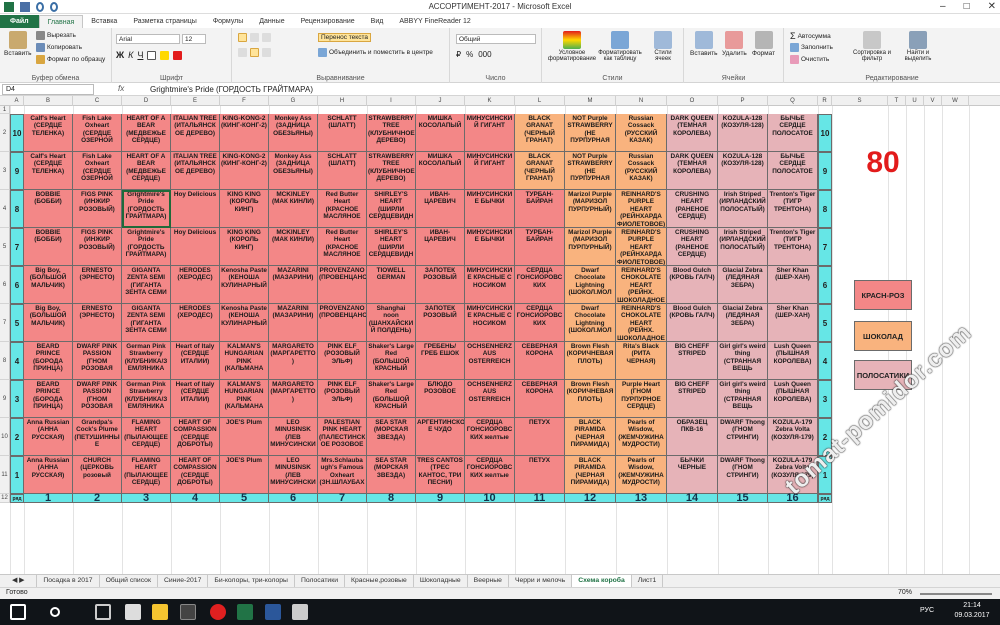 The image size is (1000, 625). I want to click on column-header: G, so click(293, 101).